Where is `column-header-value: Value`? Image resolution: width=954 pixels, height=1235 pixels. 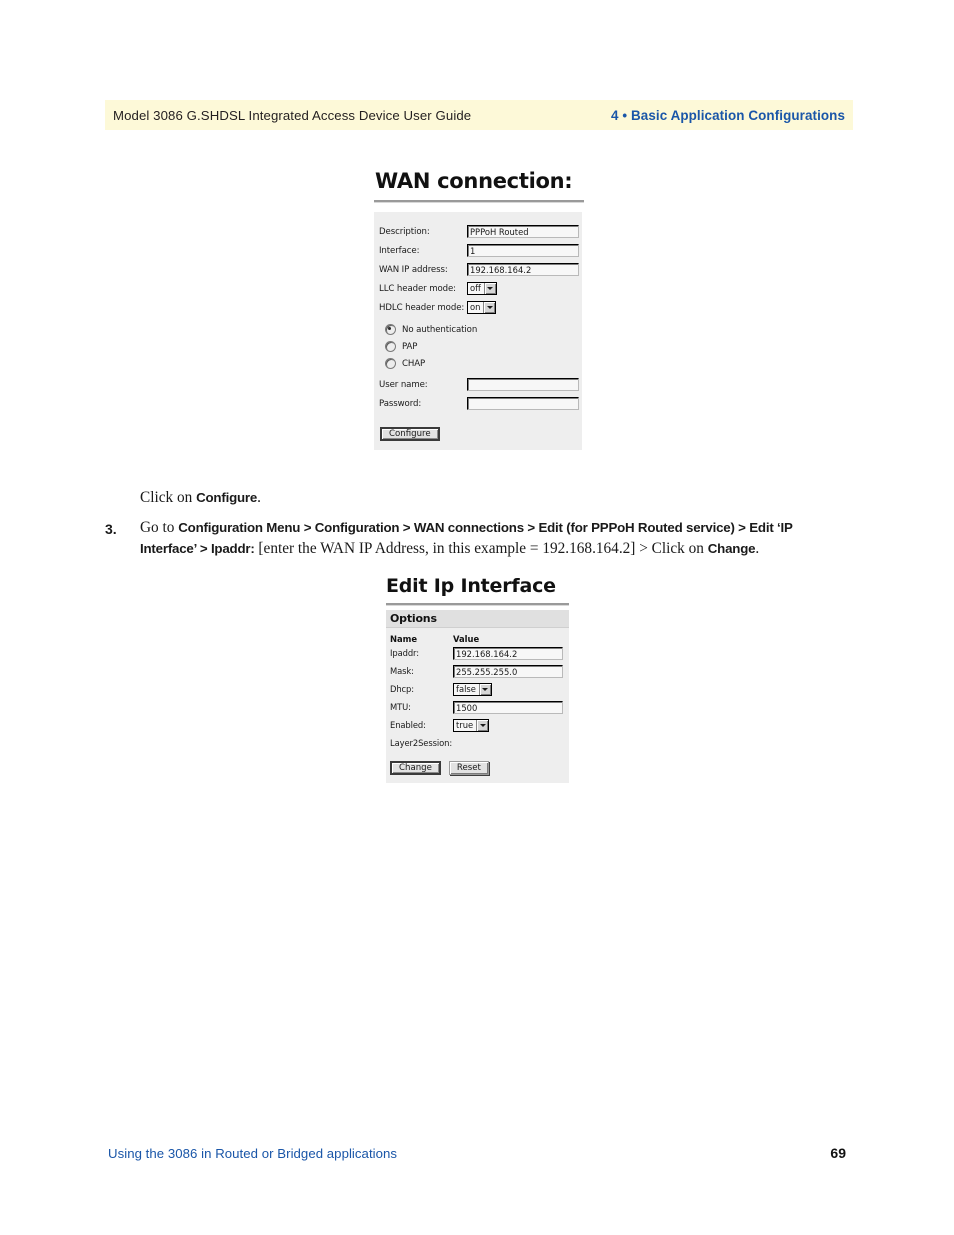
column-header-value: Value is located at coordinates (466, 639).